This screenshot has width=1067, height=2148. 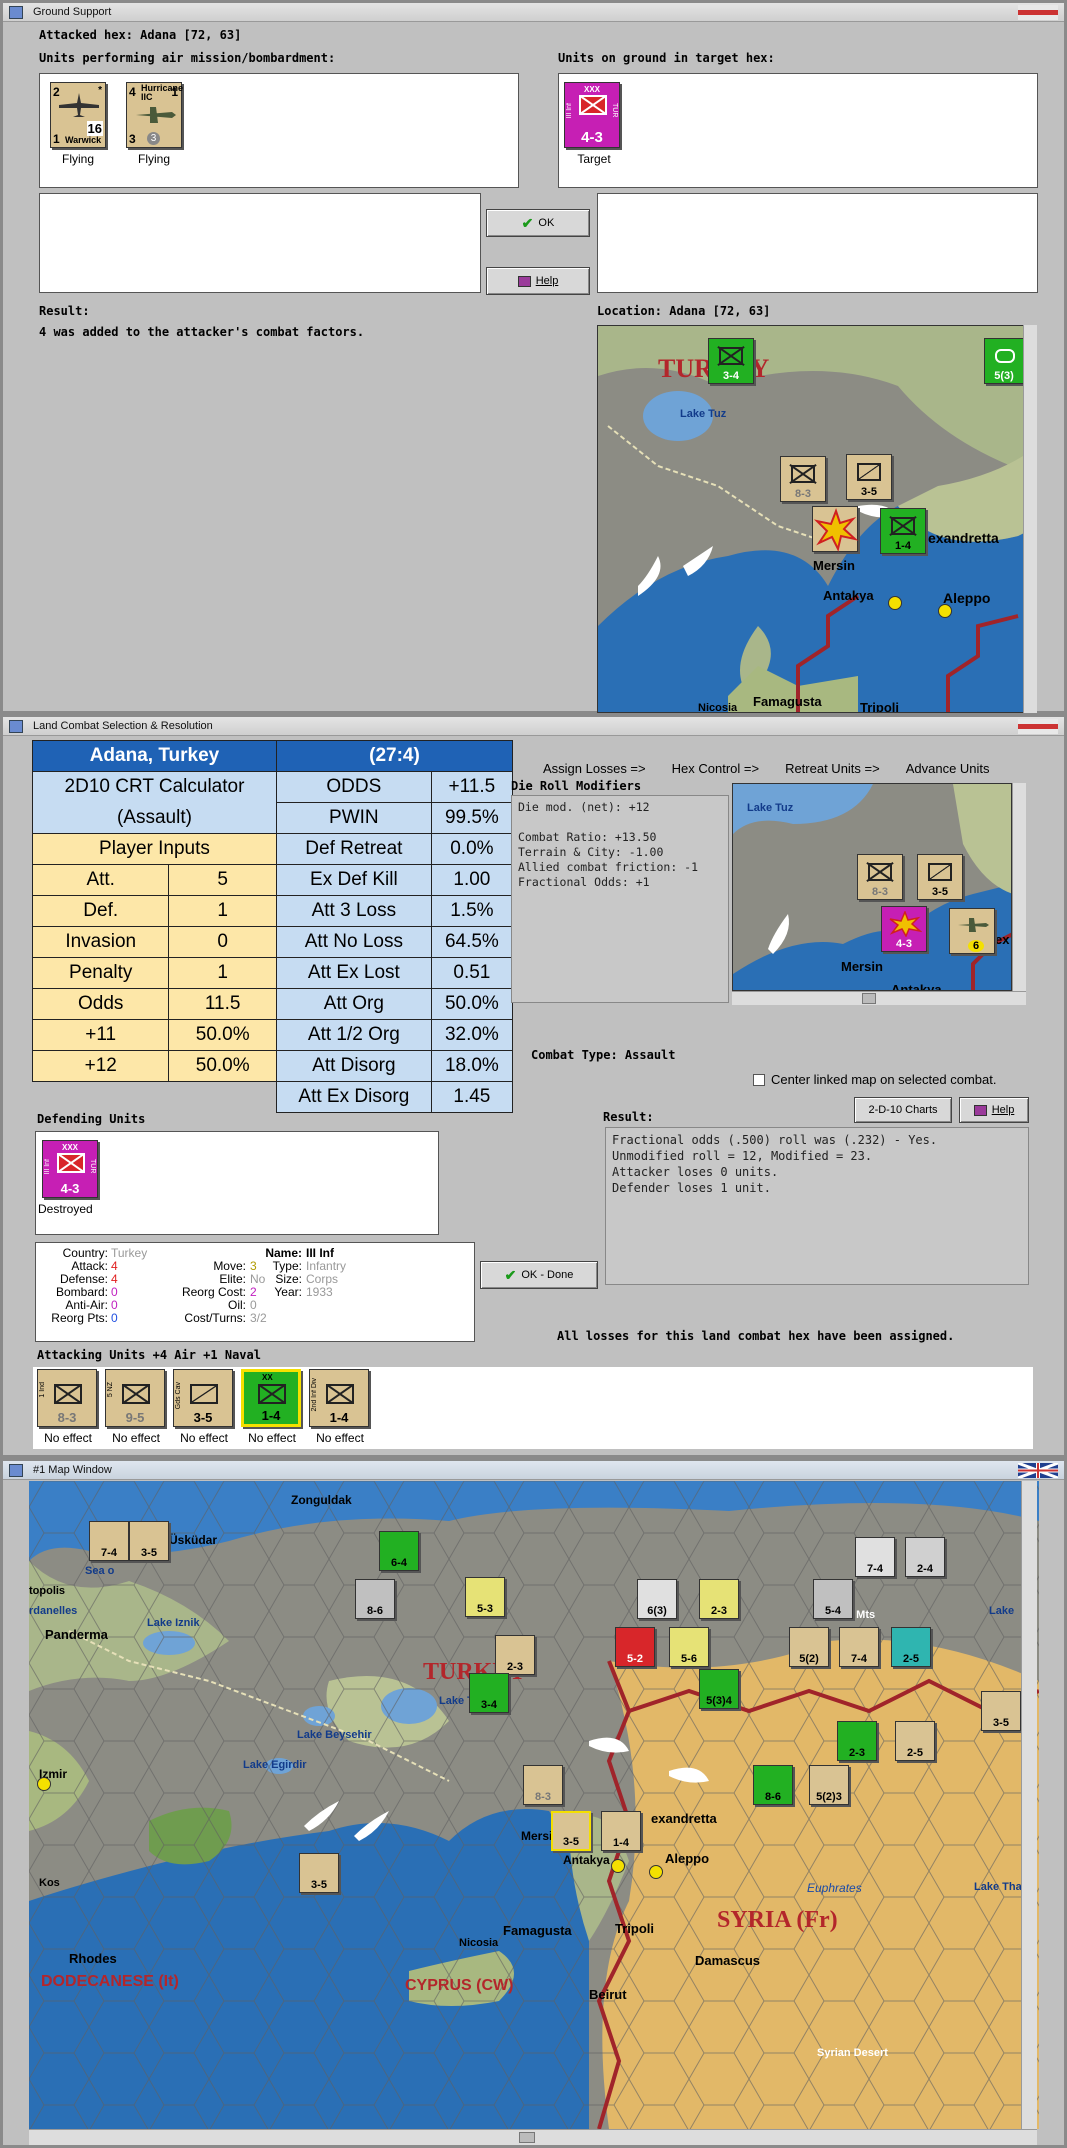 What do you see at coordinates (547, 281) in the screenshot?
I see `help-label: Help` at bounding box center [547, 281].